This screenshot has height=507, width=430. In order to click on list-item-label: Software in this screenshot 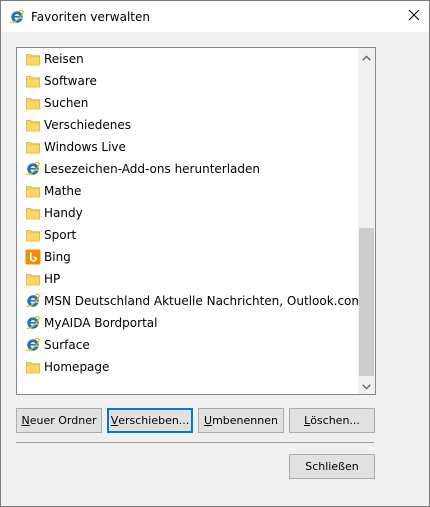, I will do `click(70, 81)`.